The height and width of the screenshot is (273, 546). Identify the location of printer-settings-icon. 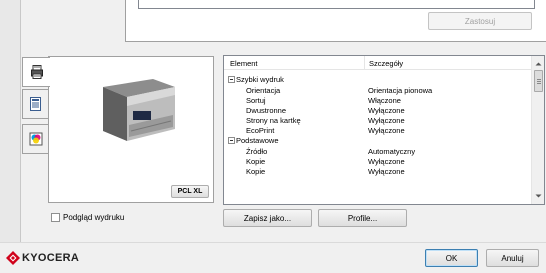
(36, 72).